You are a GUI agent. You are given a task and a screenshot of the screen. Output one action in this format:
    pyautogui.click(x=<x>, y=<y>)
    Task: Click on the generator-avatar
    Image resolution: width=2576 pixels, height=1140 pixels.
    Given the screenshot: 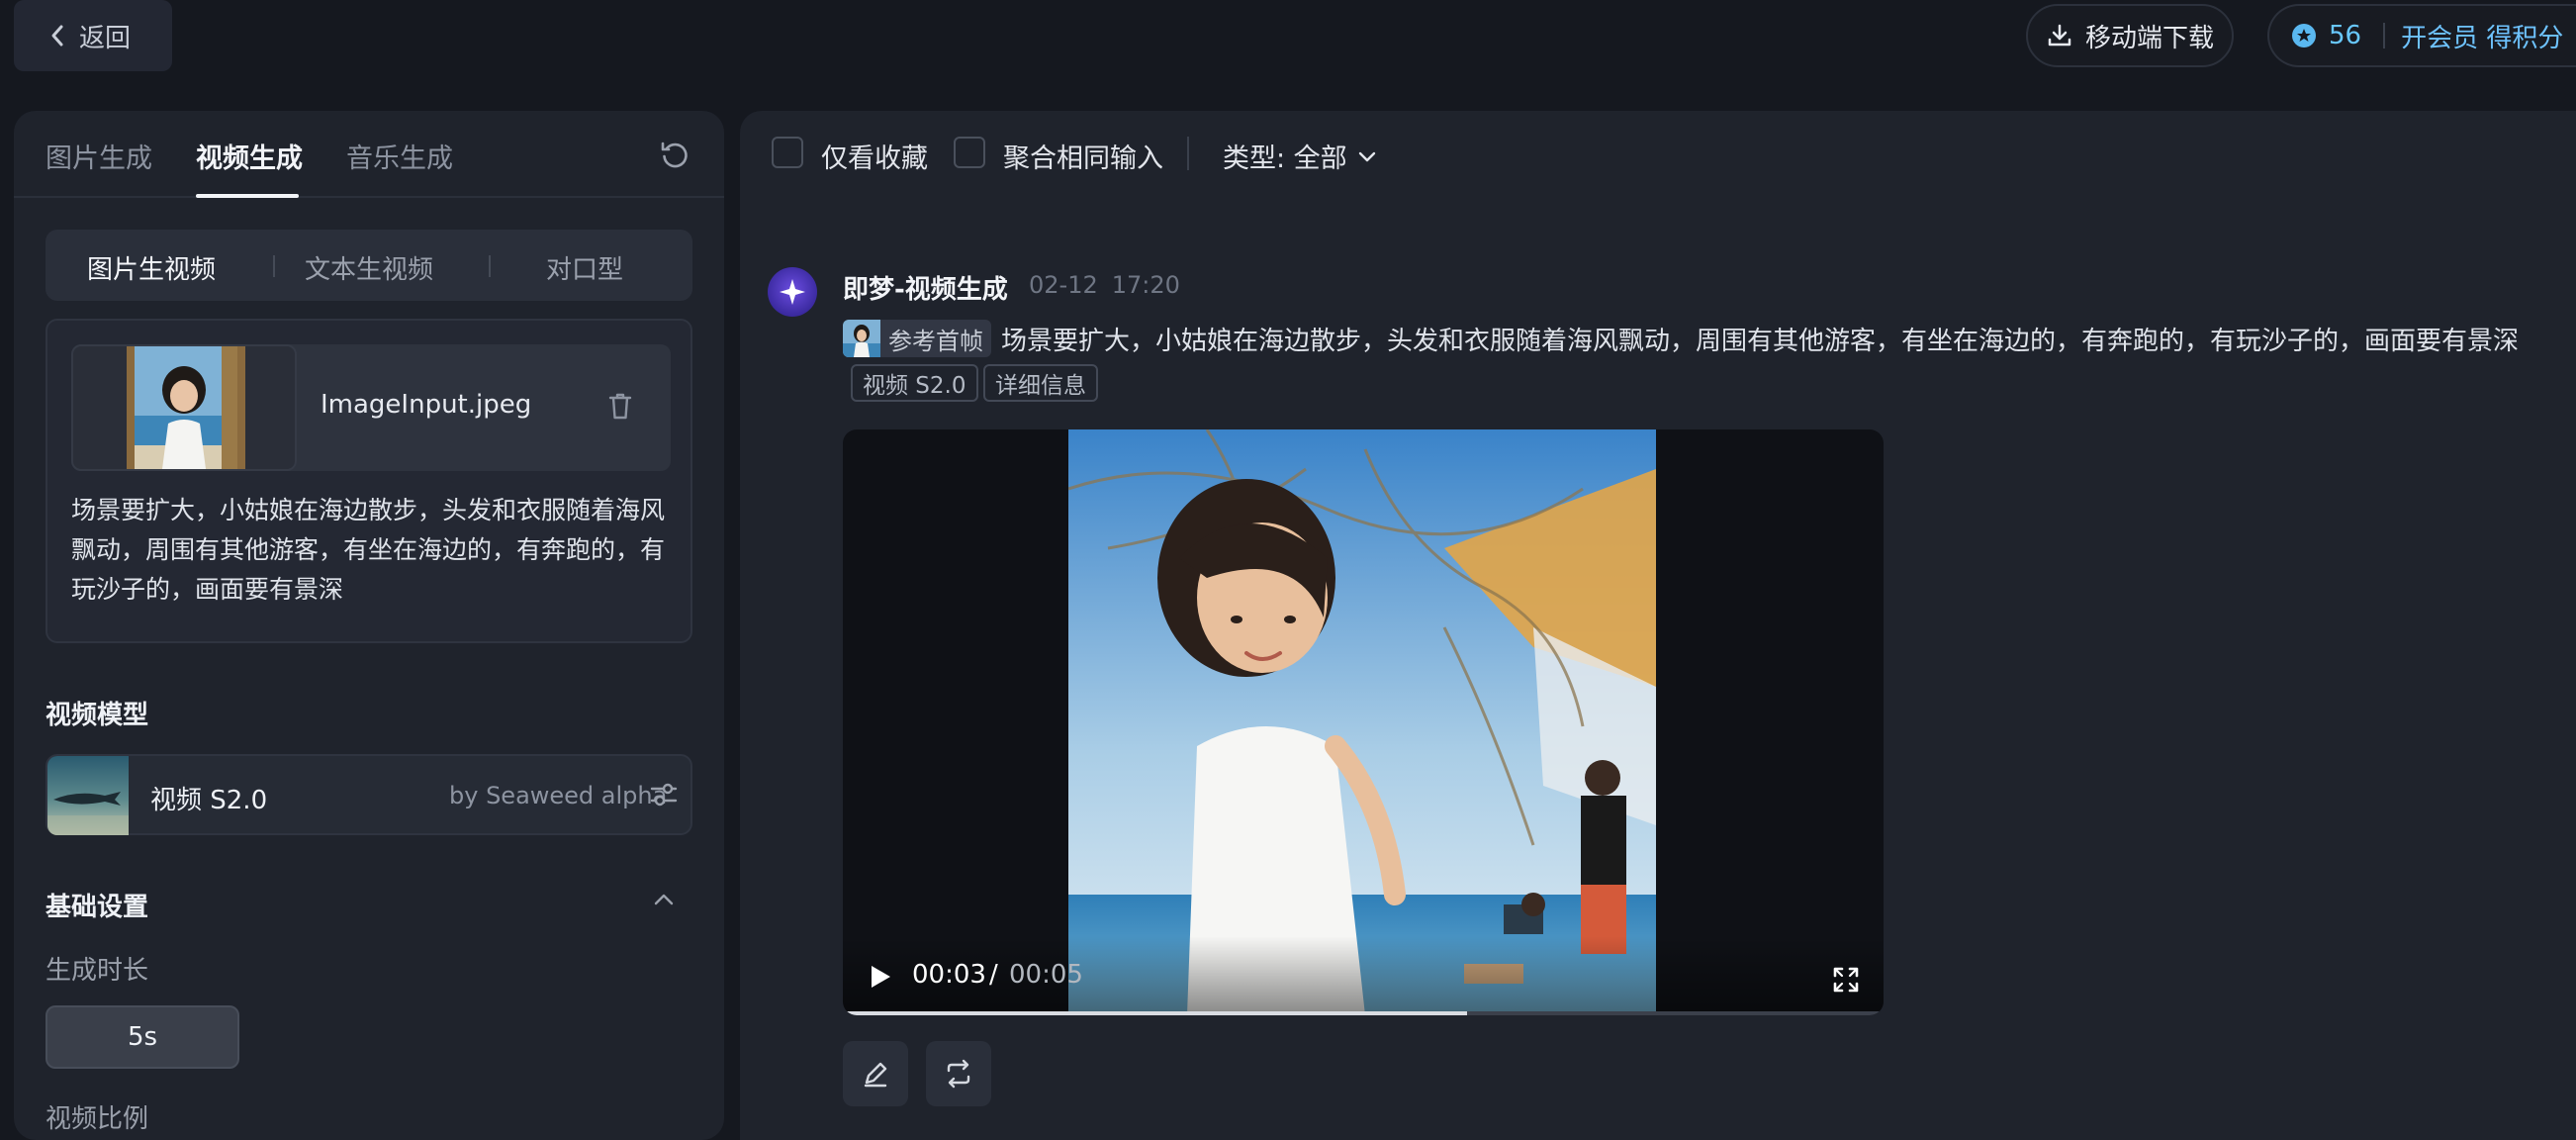 What is the action you would take?
    pyautogui.click(x=792, y=292)
    